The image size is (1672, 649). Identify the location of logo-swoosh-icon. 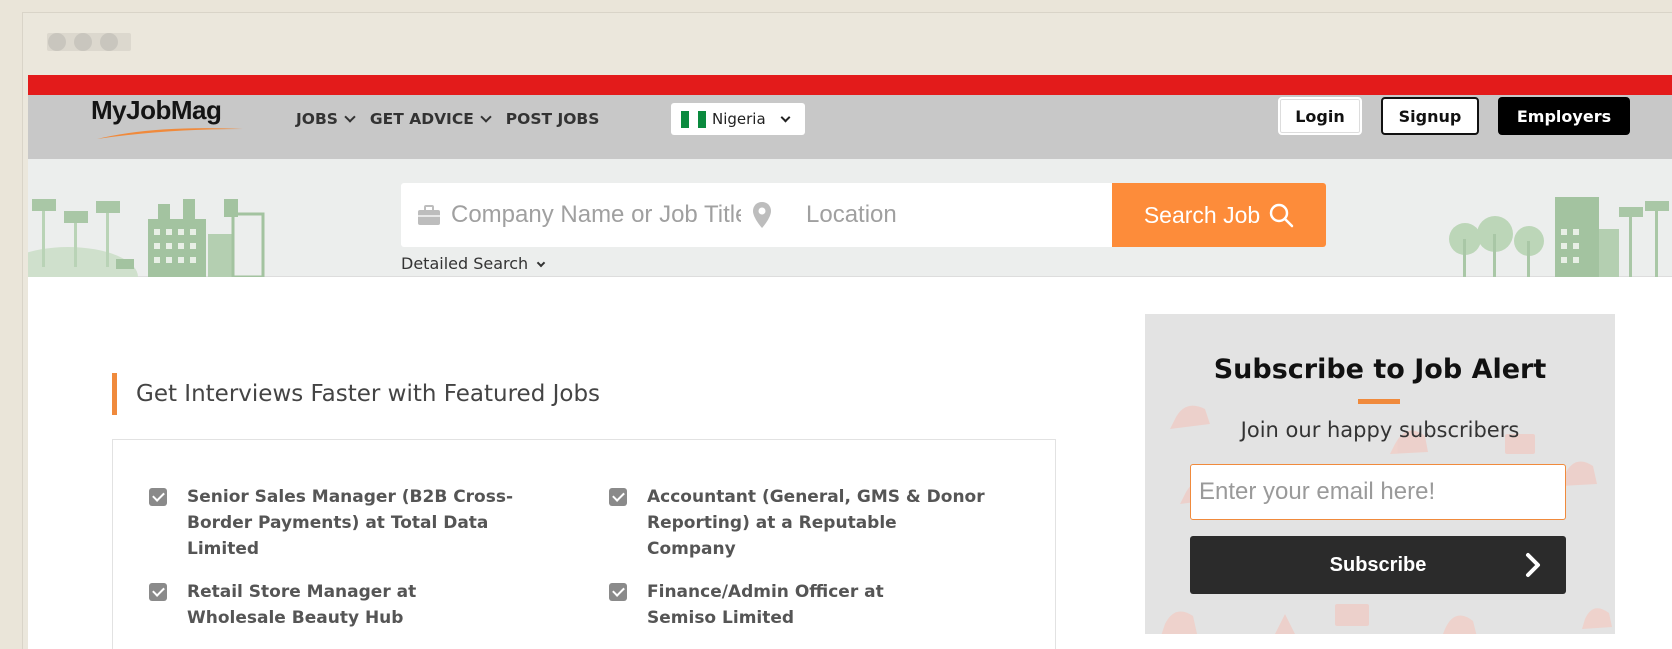
(170, 133).